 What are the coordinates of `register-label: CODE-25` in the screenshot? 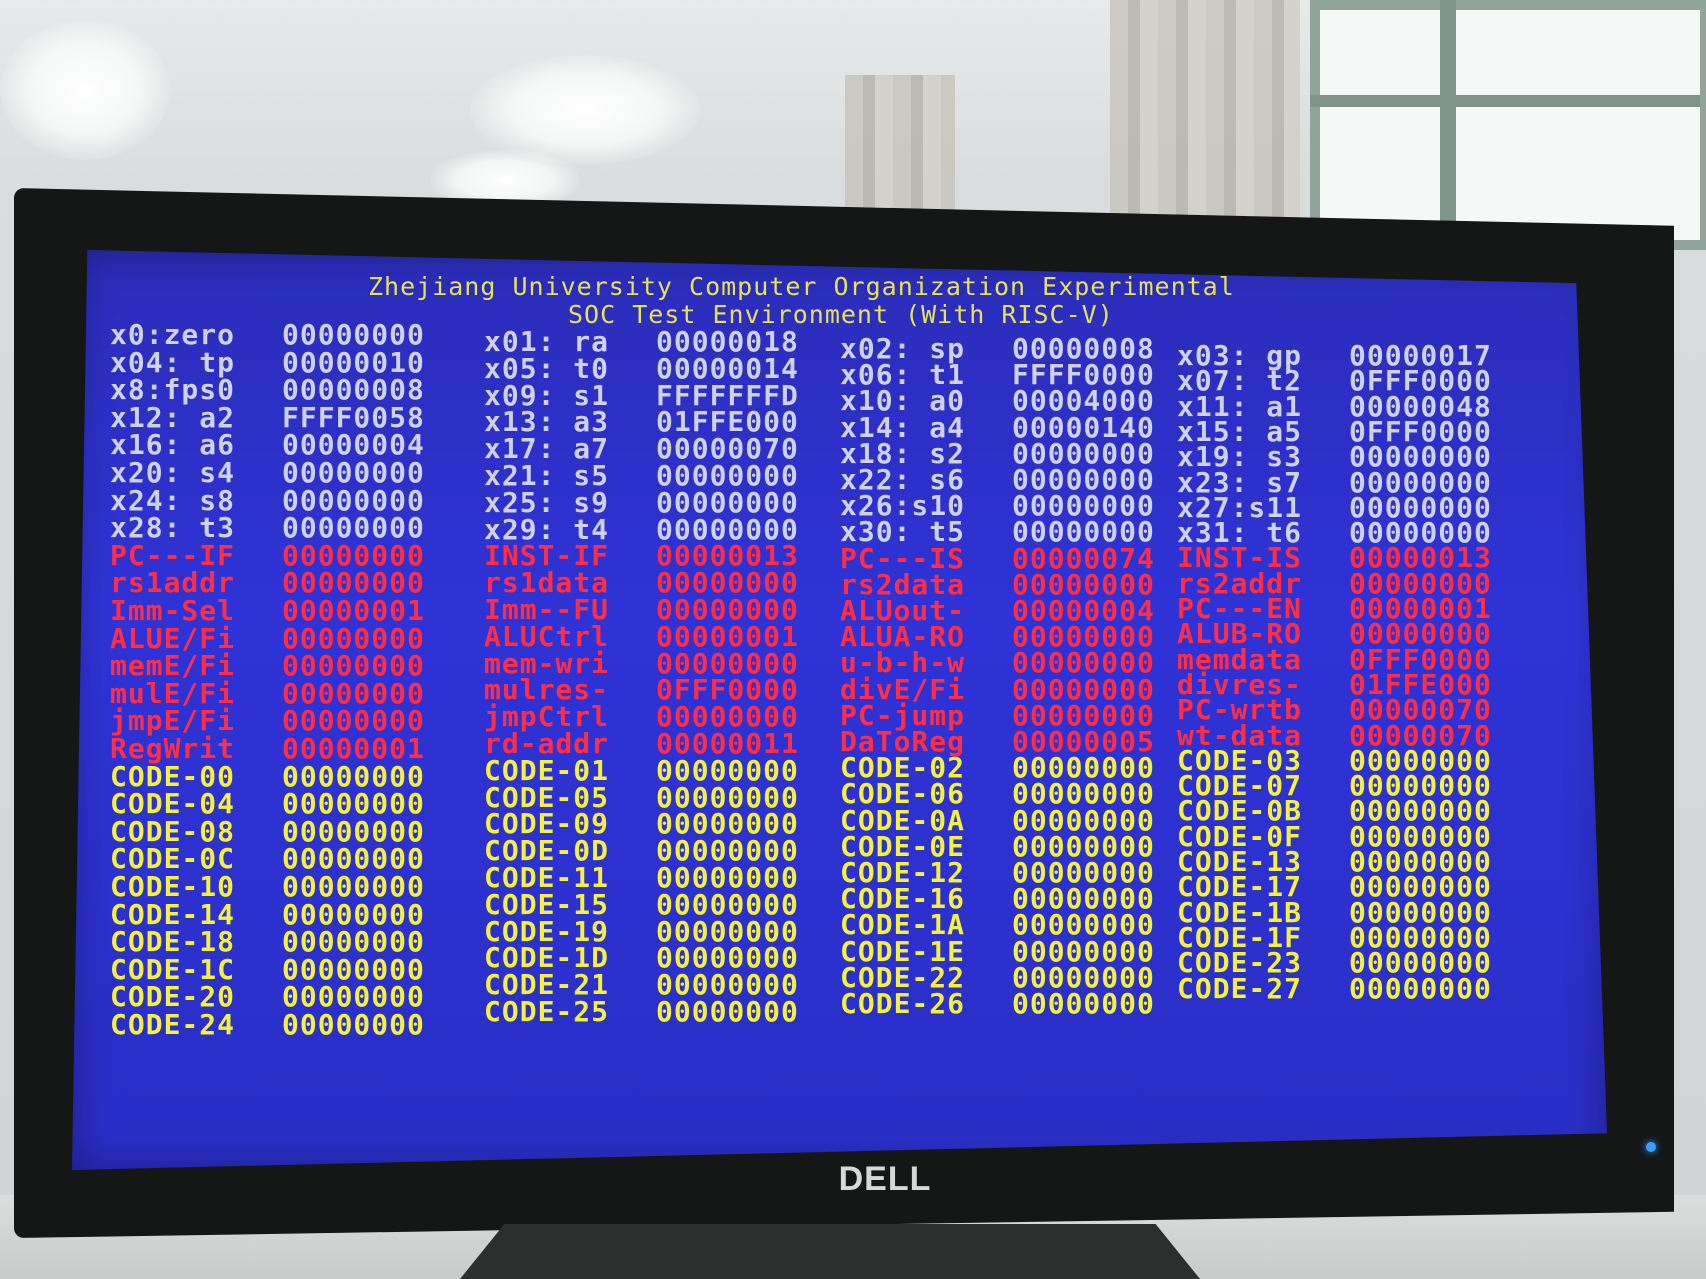 It's located at (547, 1011).